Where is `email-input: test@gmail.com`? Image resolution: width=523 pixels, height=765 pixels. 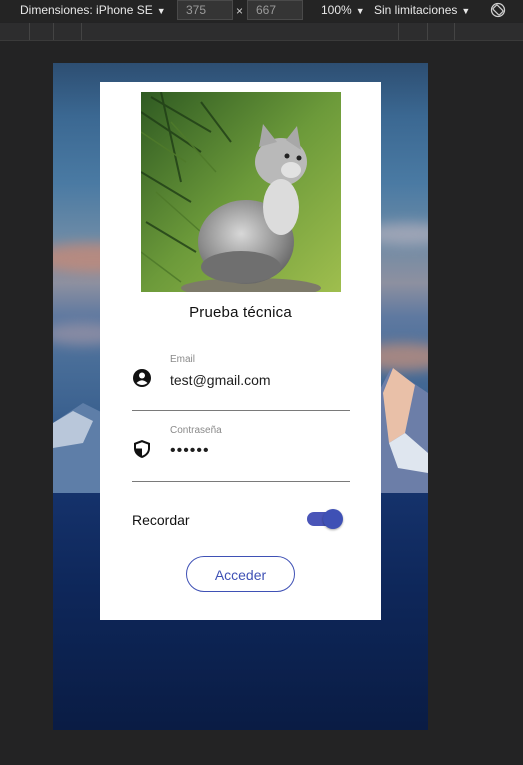
email-input: test@gmail.com is located at coordinates (220, 380).